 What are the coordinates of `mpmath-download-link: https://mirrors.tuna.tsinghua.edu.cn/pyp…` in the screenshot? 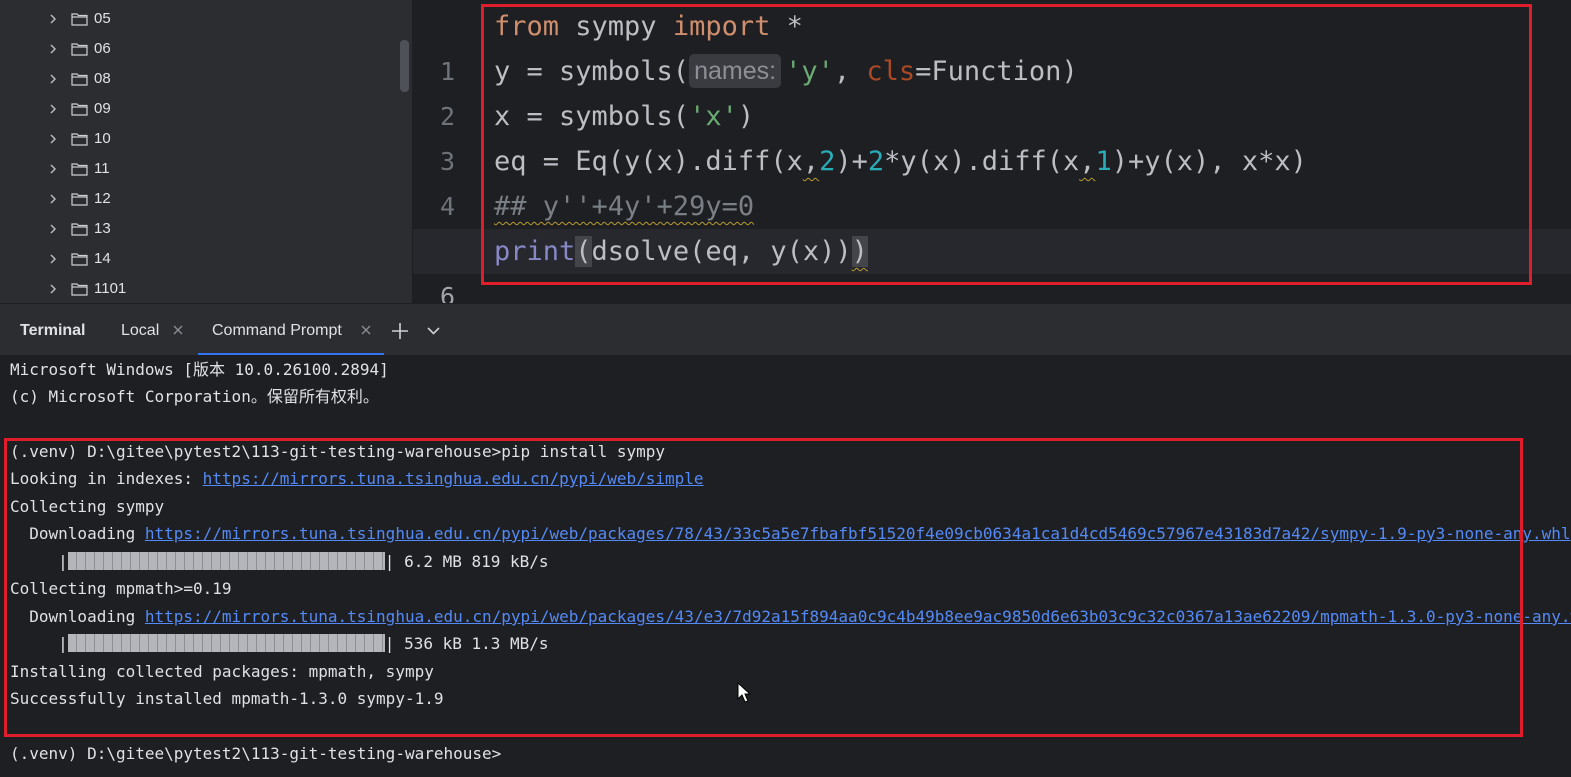 It's located at (858, 616).